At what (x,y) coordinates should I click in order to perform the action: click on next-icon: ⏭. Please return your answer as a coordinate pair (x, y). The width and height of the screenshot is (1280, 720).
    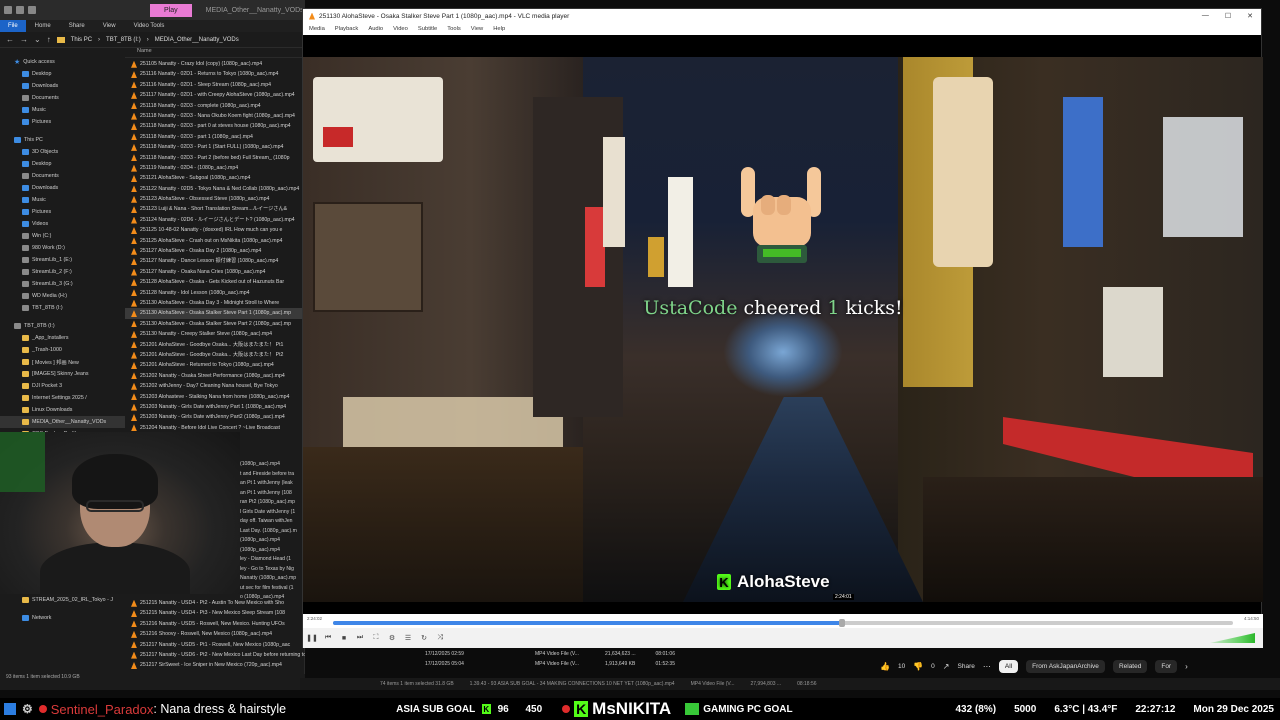
    Looking at the image, I should click on (360, 638).